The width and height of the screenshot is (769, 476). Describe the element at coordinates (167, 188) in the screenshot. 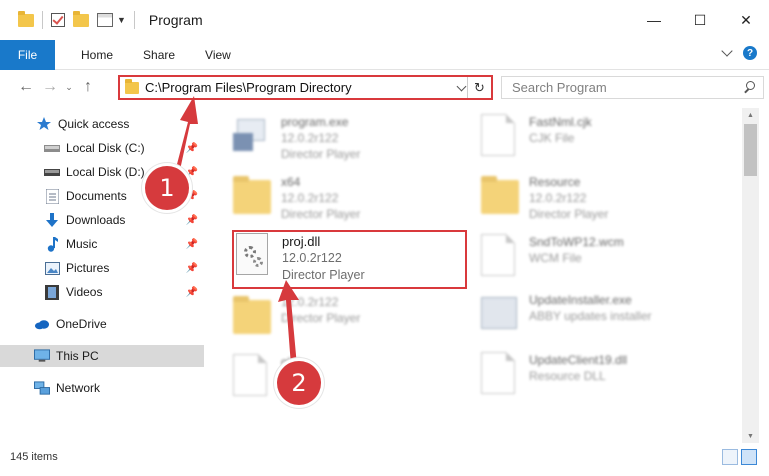

I see `step-1-badge: 1` at that location.